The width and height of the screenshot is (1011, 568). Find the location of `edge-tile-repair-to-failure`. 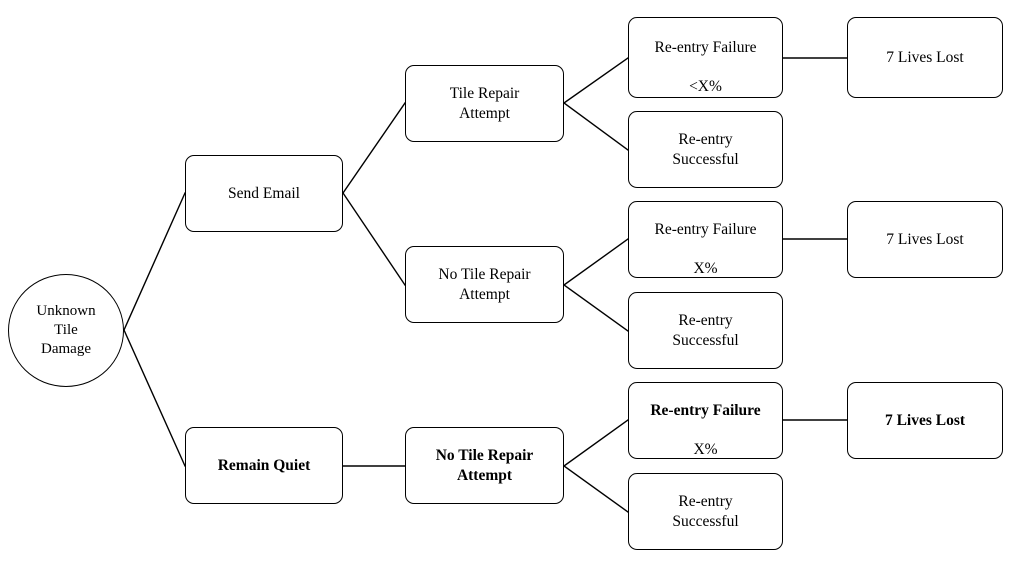

edge-tile-repair-to-failure is located at coordinates (596, 80).